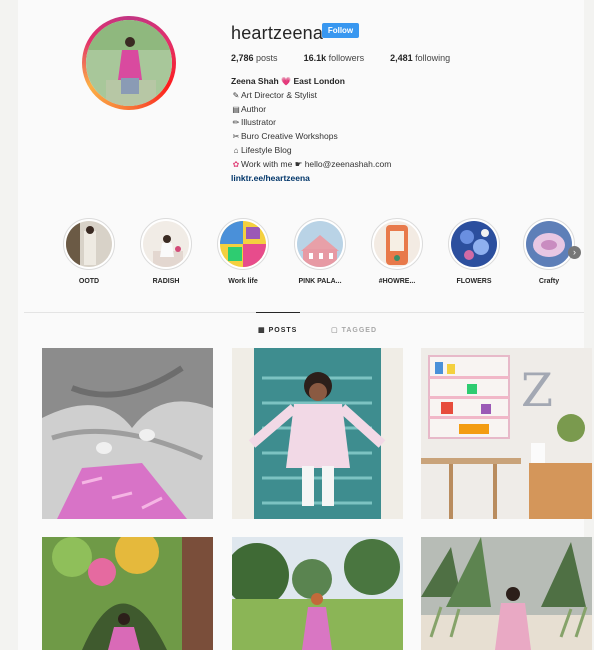 This screenshot has height=650, width=594. I want to click on svg-text: Z, so click(537, 390).